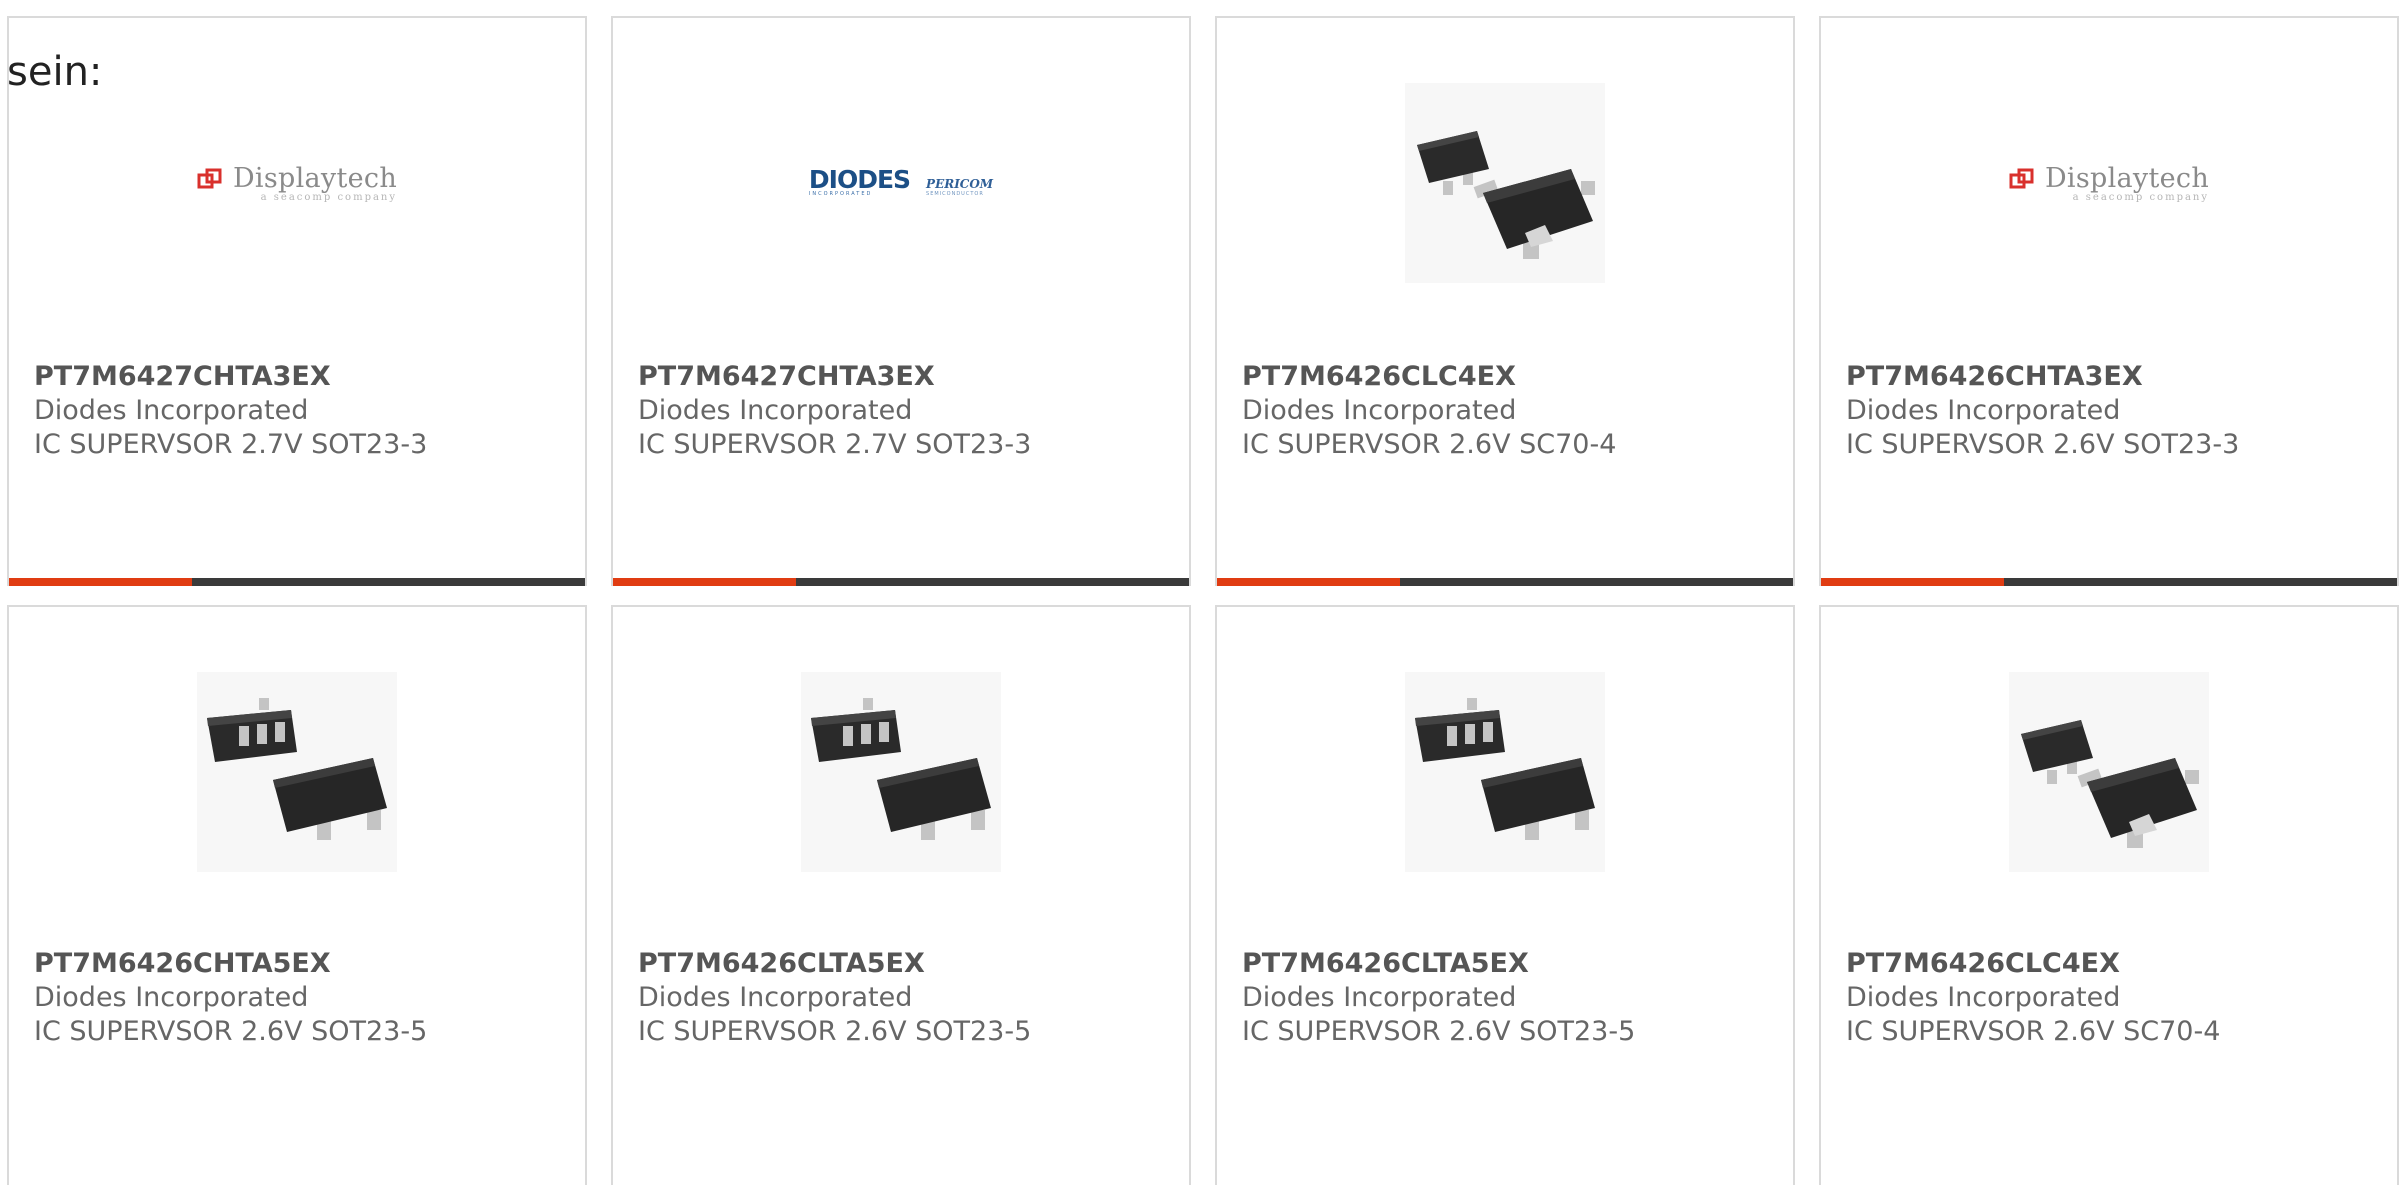 Image resolution: width=2400 pixels, height=1185 pixels. I want to click on description: IC SUPERVSOR 2.6V SOT23-3, so click(2043, 444).